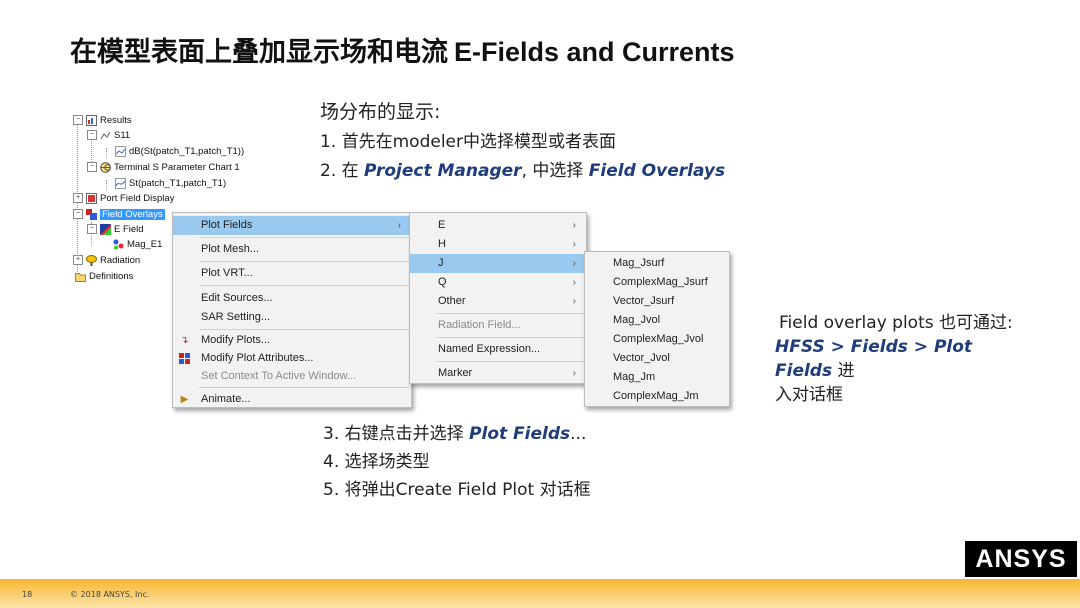  I want to click on side-note-line1: Field overlay plots 也可通过:, so click(896, 323).